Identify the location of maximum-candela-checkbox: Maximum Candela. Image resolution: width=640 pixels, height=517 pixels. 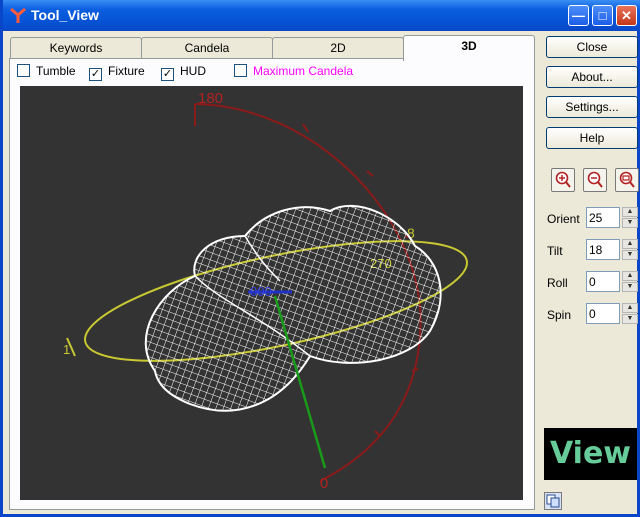
(293, 71).